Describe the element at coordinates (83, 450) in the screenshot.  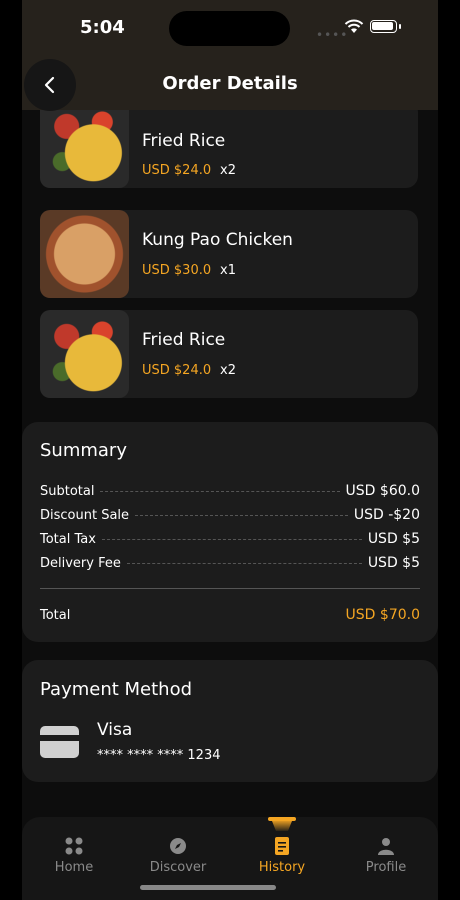
I see `summary-title: Summary` at that location.